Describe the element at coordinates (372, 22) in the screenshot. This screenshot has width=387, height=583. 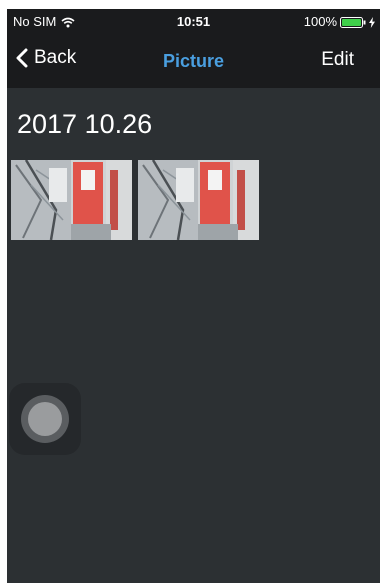
I see `bolt-icon` at that location.